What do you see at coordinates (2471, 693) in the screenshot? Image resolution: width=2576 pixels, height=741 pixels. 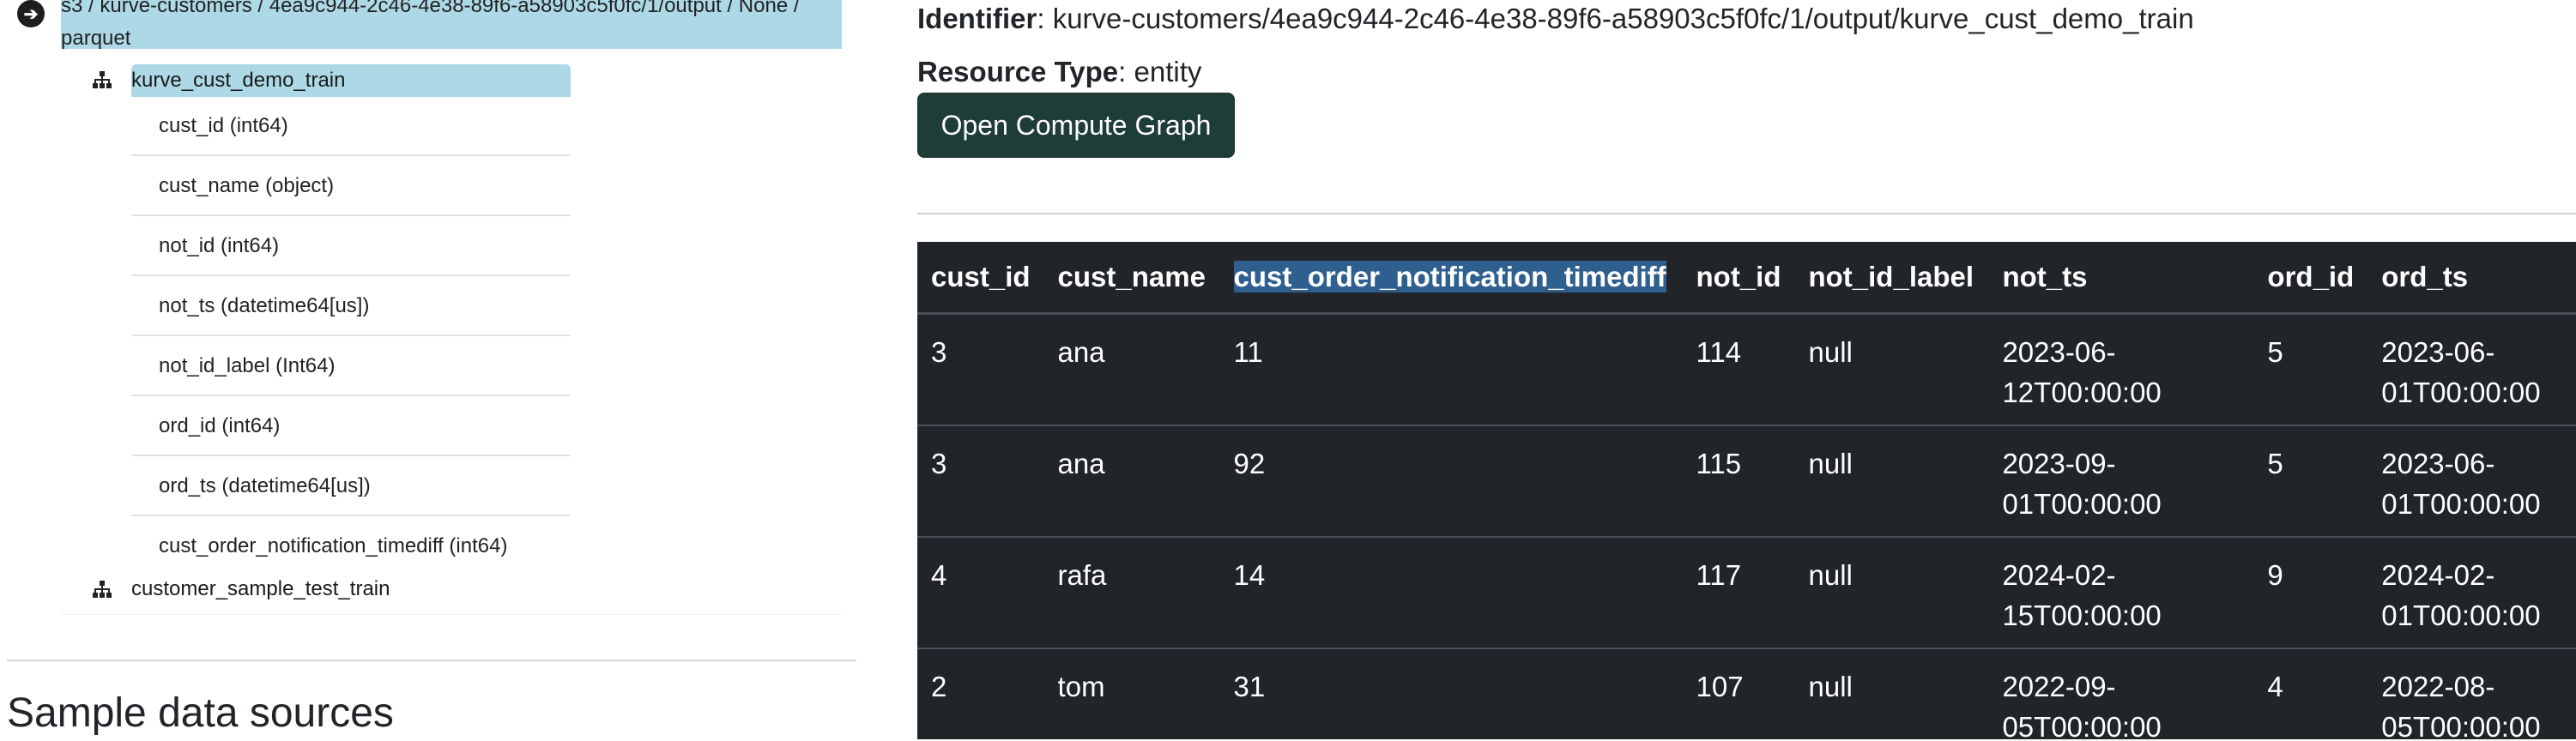 I see `table-cell: 2022-08-05T00:00:00` at bounding box center [2471, 693].